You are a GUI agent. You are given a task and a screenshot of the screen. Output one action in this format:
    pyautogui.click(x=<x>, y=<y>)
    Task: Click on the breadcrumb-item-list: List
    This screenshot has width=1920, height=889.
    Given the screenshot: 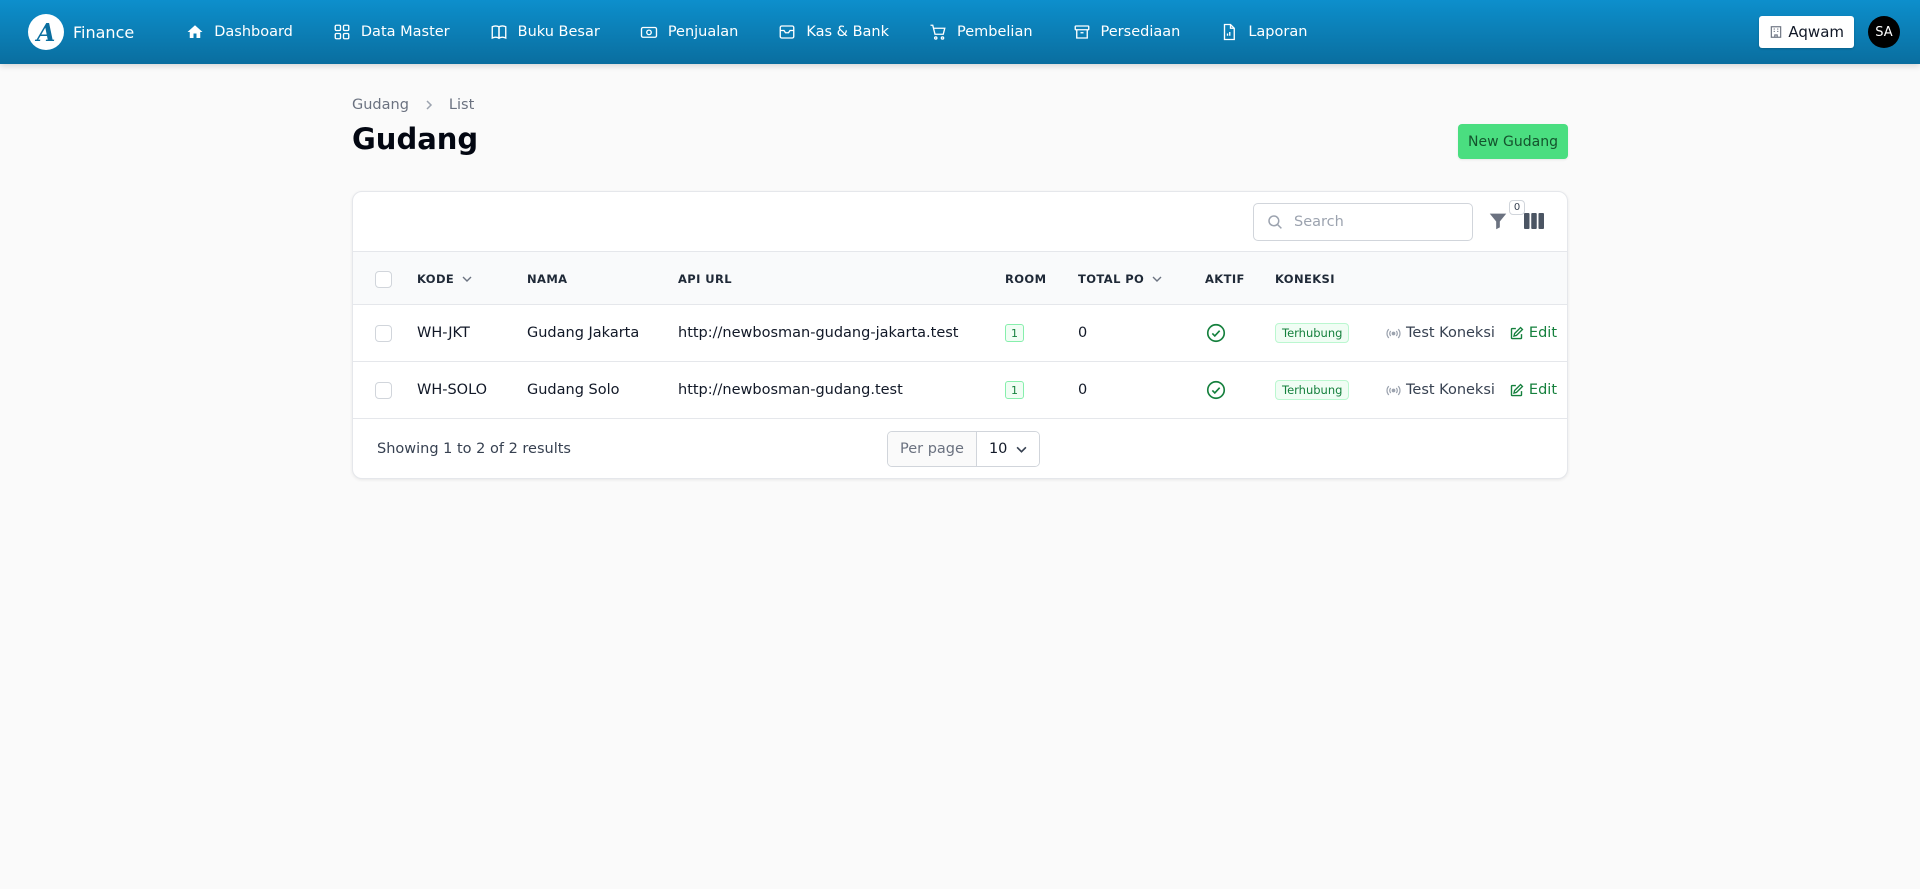 What is the action you would take?
    pyautogui.click(x=461, y=105)
    